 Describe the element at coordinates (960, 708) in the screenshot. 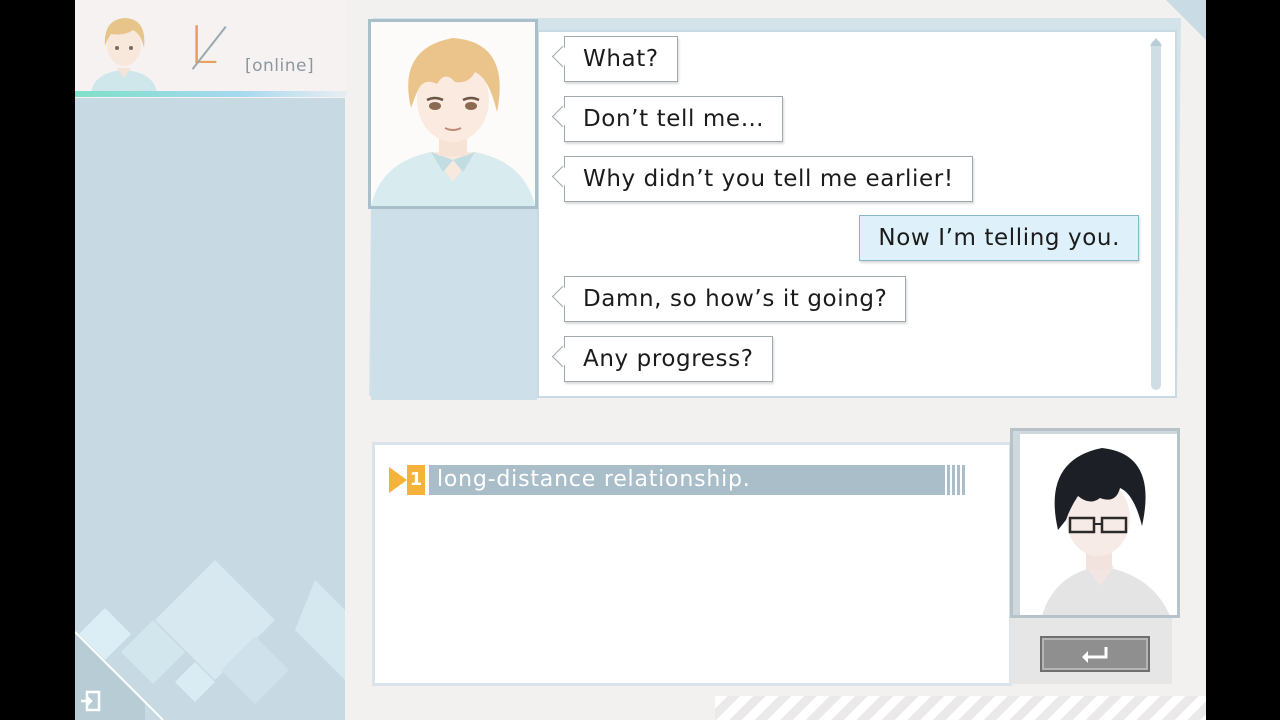

I see `decorative-stripes` at that location.